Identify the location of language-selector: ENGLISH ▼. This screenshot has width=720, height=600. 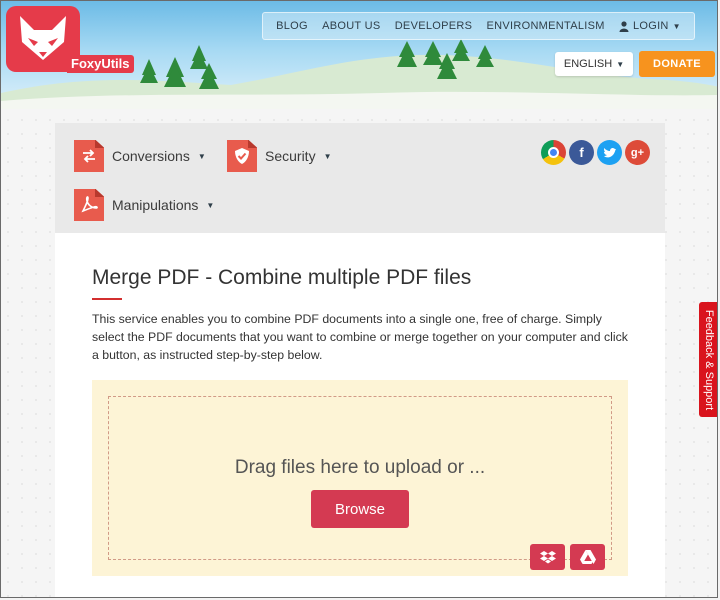
(594, 64).